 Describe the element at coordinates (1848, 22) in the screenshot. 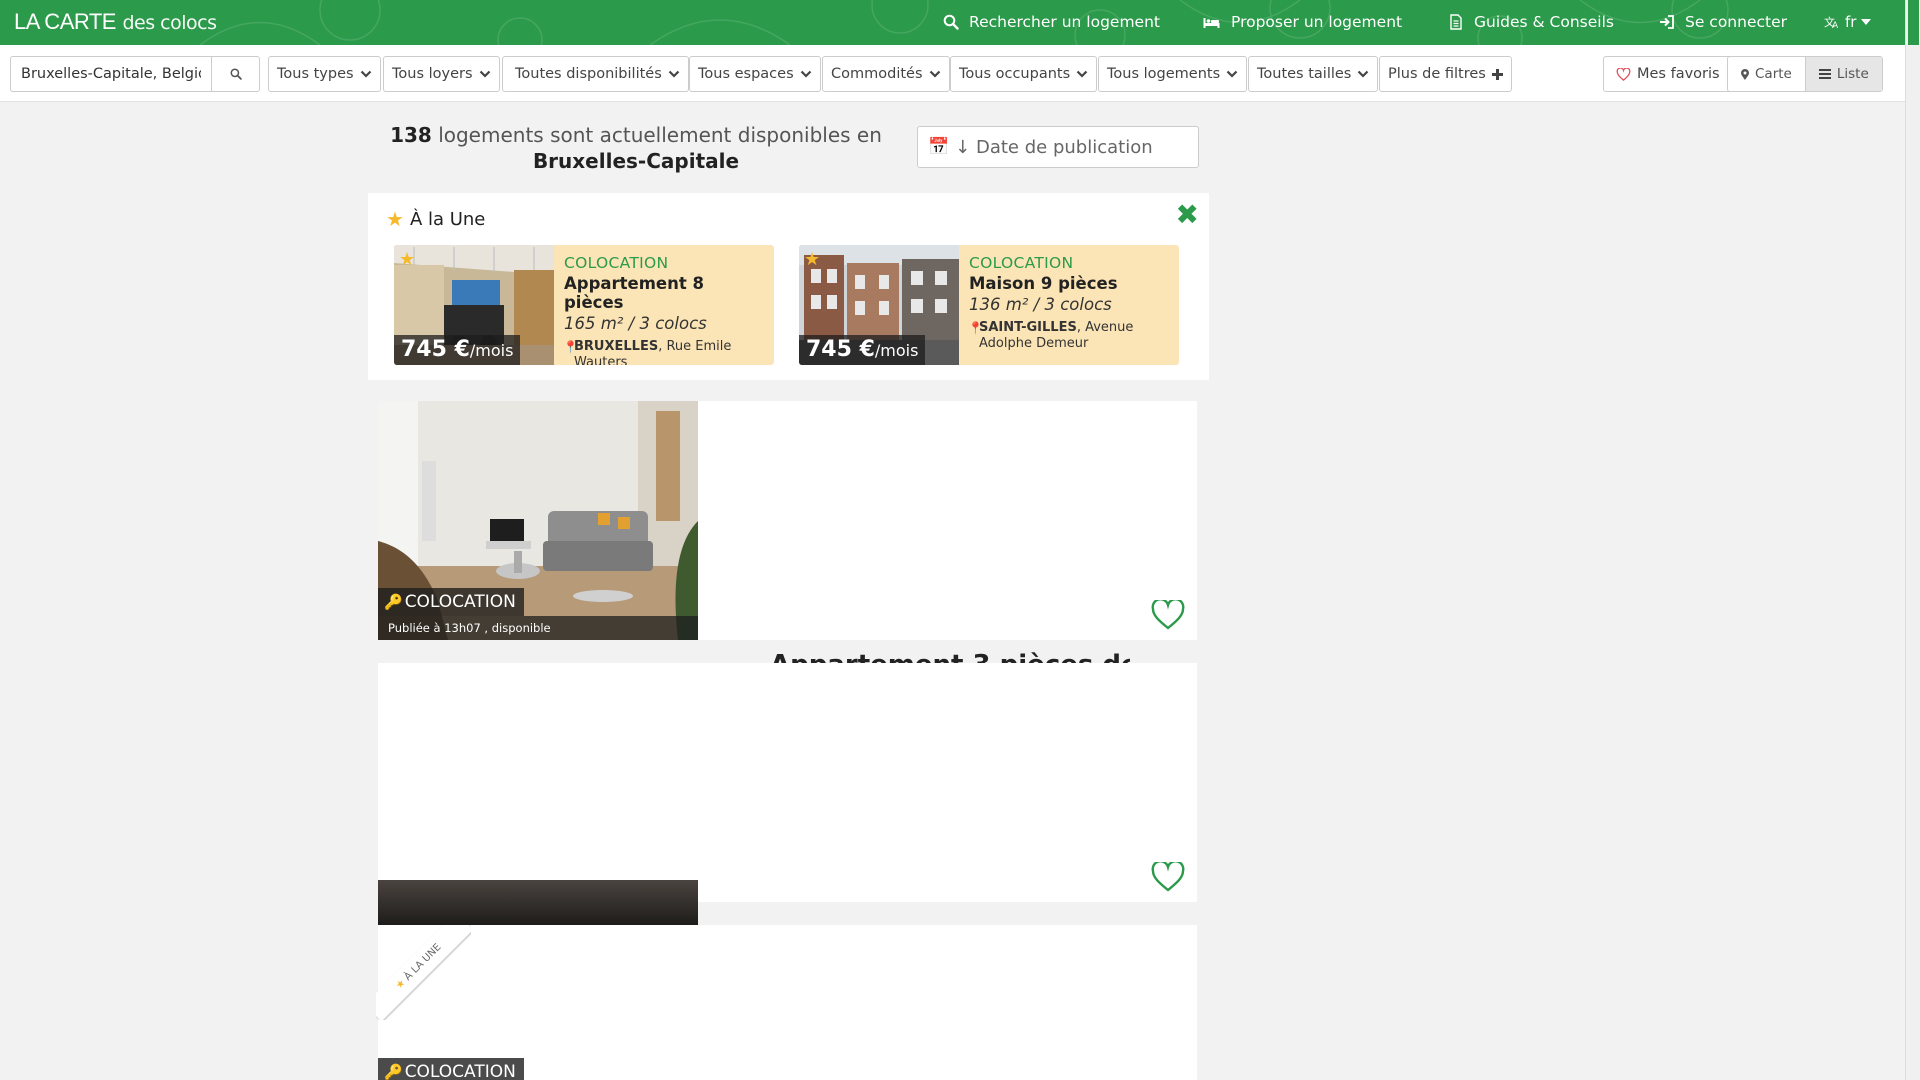

I see `language-selector: 文A fr` at that location.